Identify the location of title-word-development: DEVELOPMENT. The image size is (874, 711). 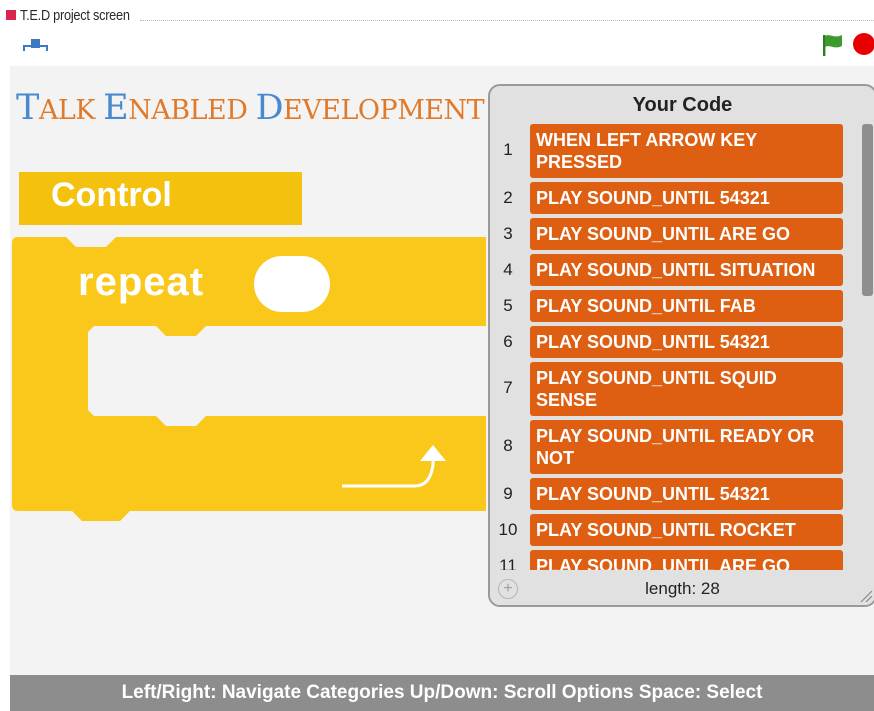
(370, 108).